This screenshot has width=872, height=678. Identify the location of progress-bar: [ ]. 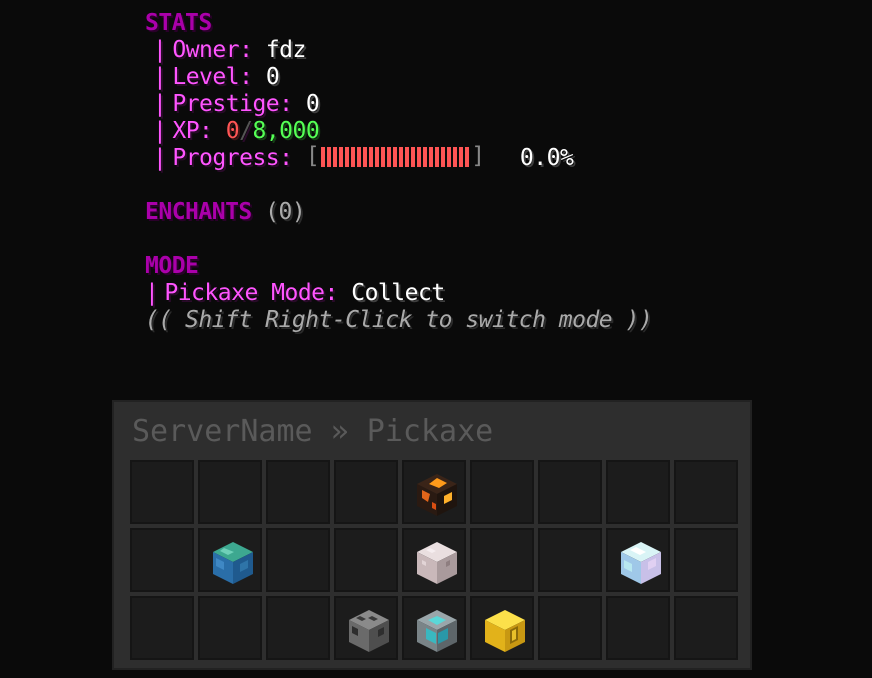
(395, 156).